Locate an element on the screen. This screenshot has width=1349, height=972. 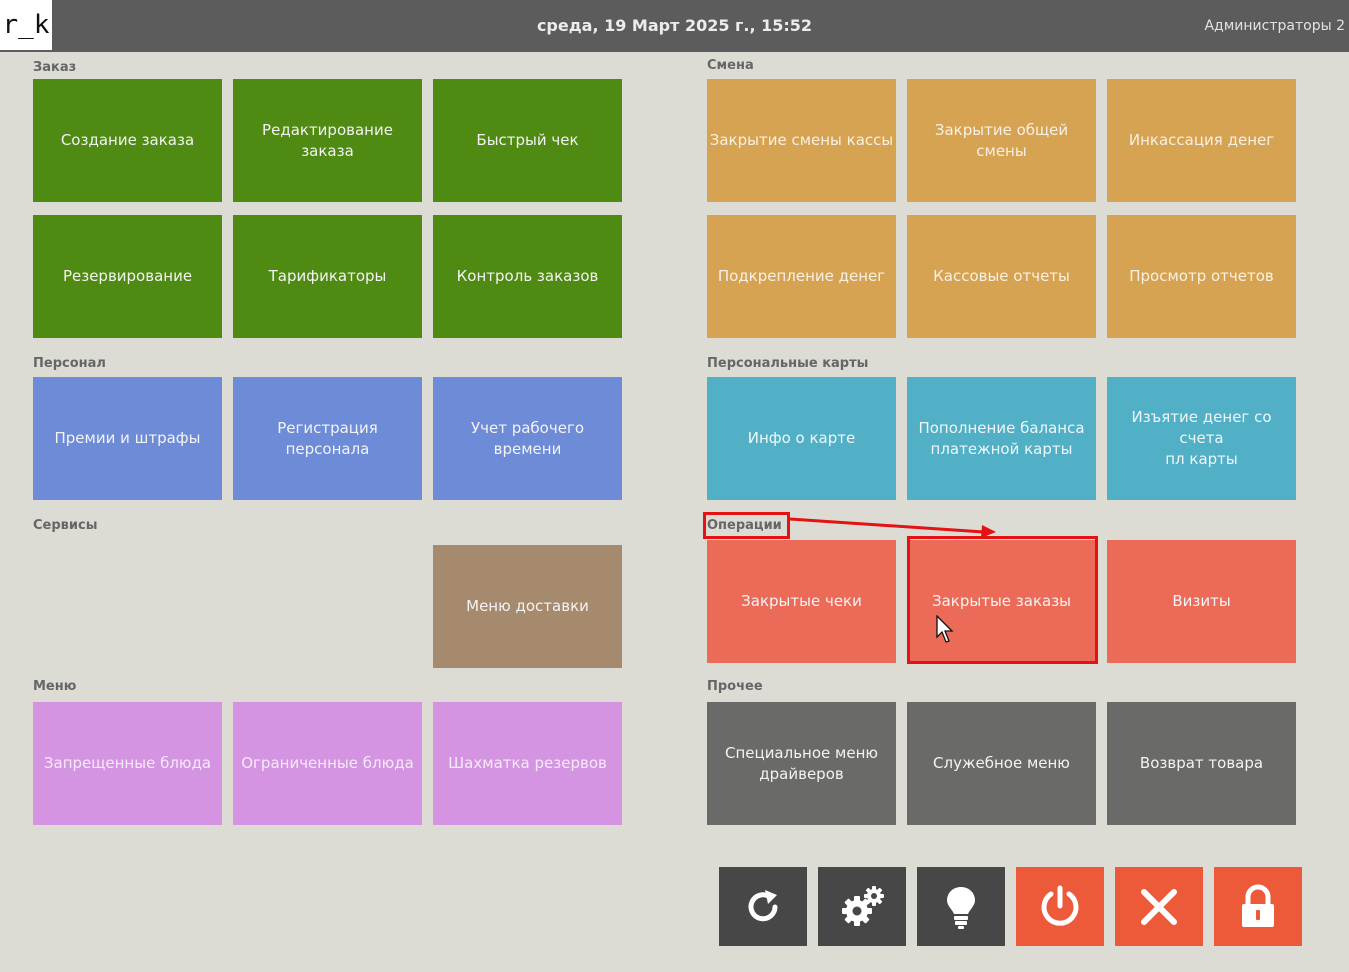
annotation-arrow-icon is located at coordinates (892, 527).